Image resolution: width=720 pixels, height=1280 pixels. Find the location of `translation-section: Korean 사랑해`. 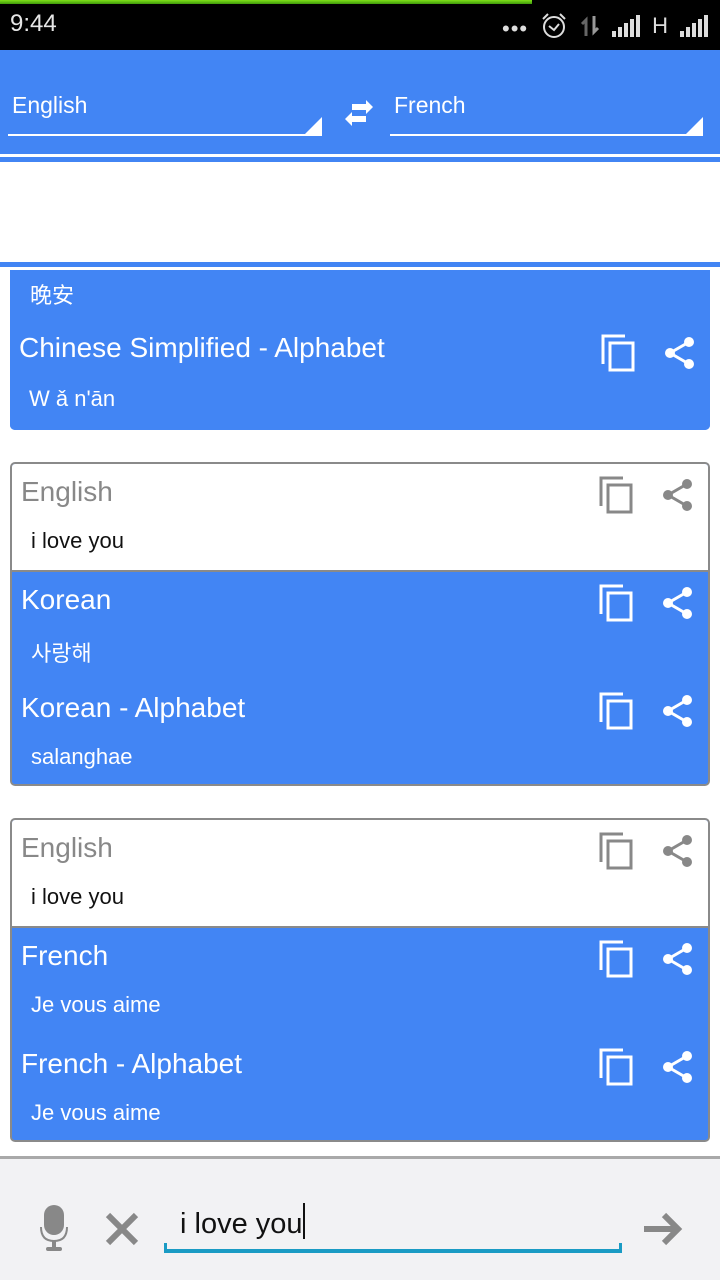

translation-section: Korean 사랑해 is located at coordinates (360, 626).